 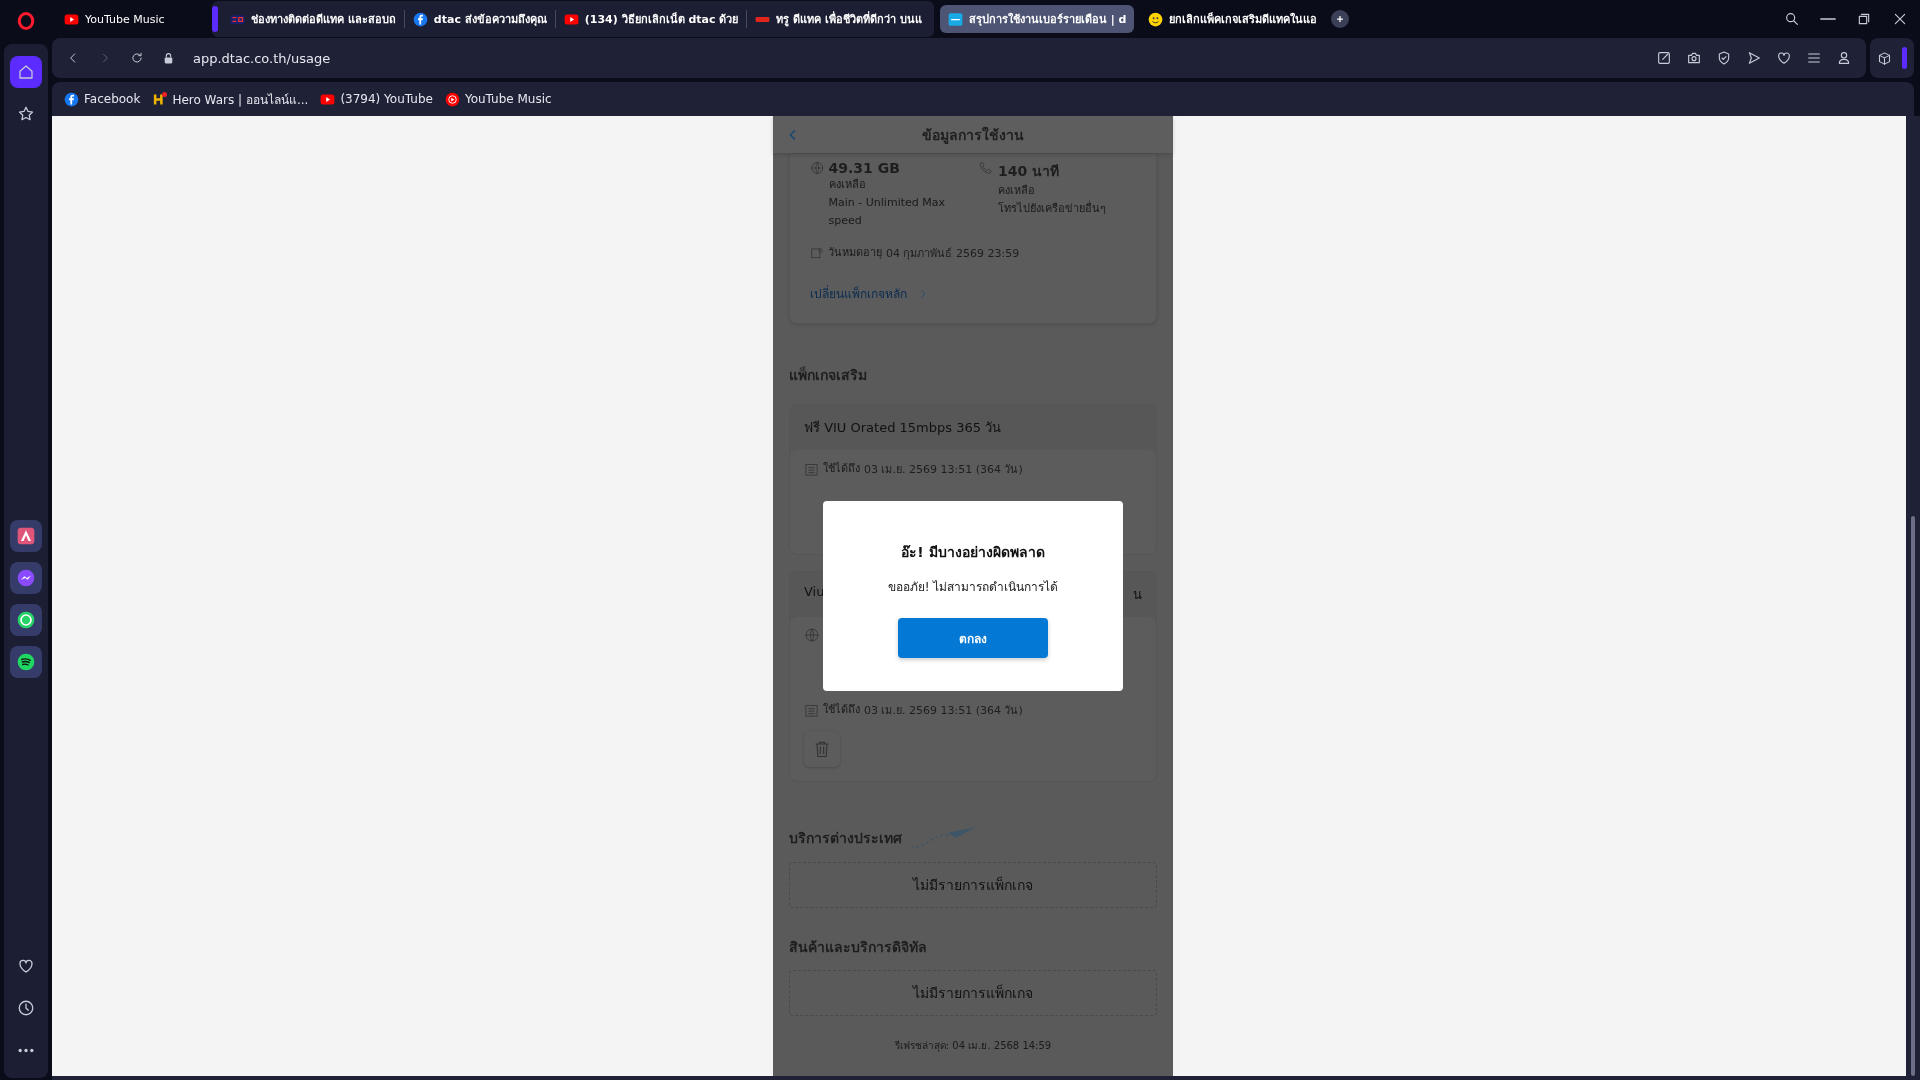 I want to click on opera-logo-icon, so click(x=26, y=21).